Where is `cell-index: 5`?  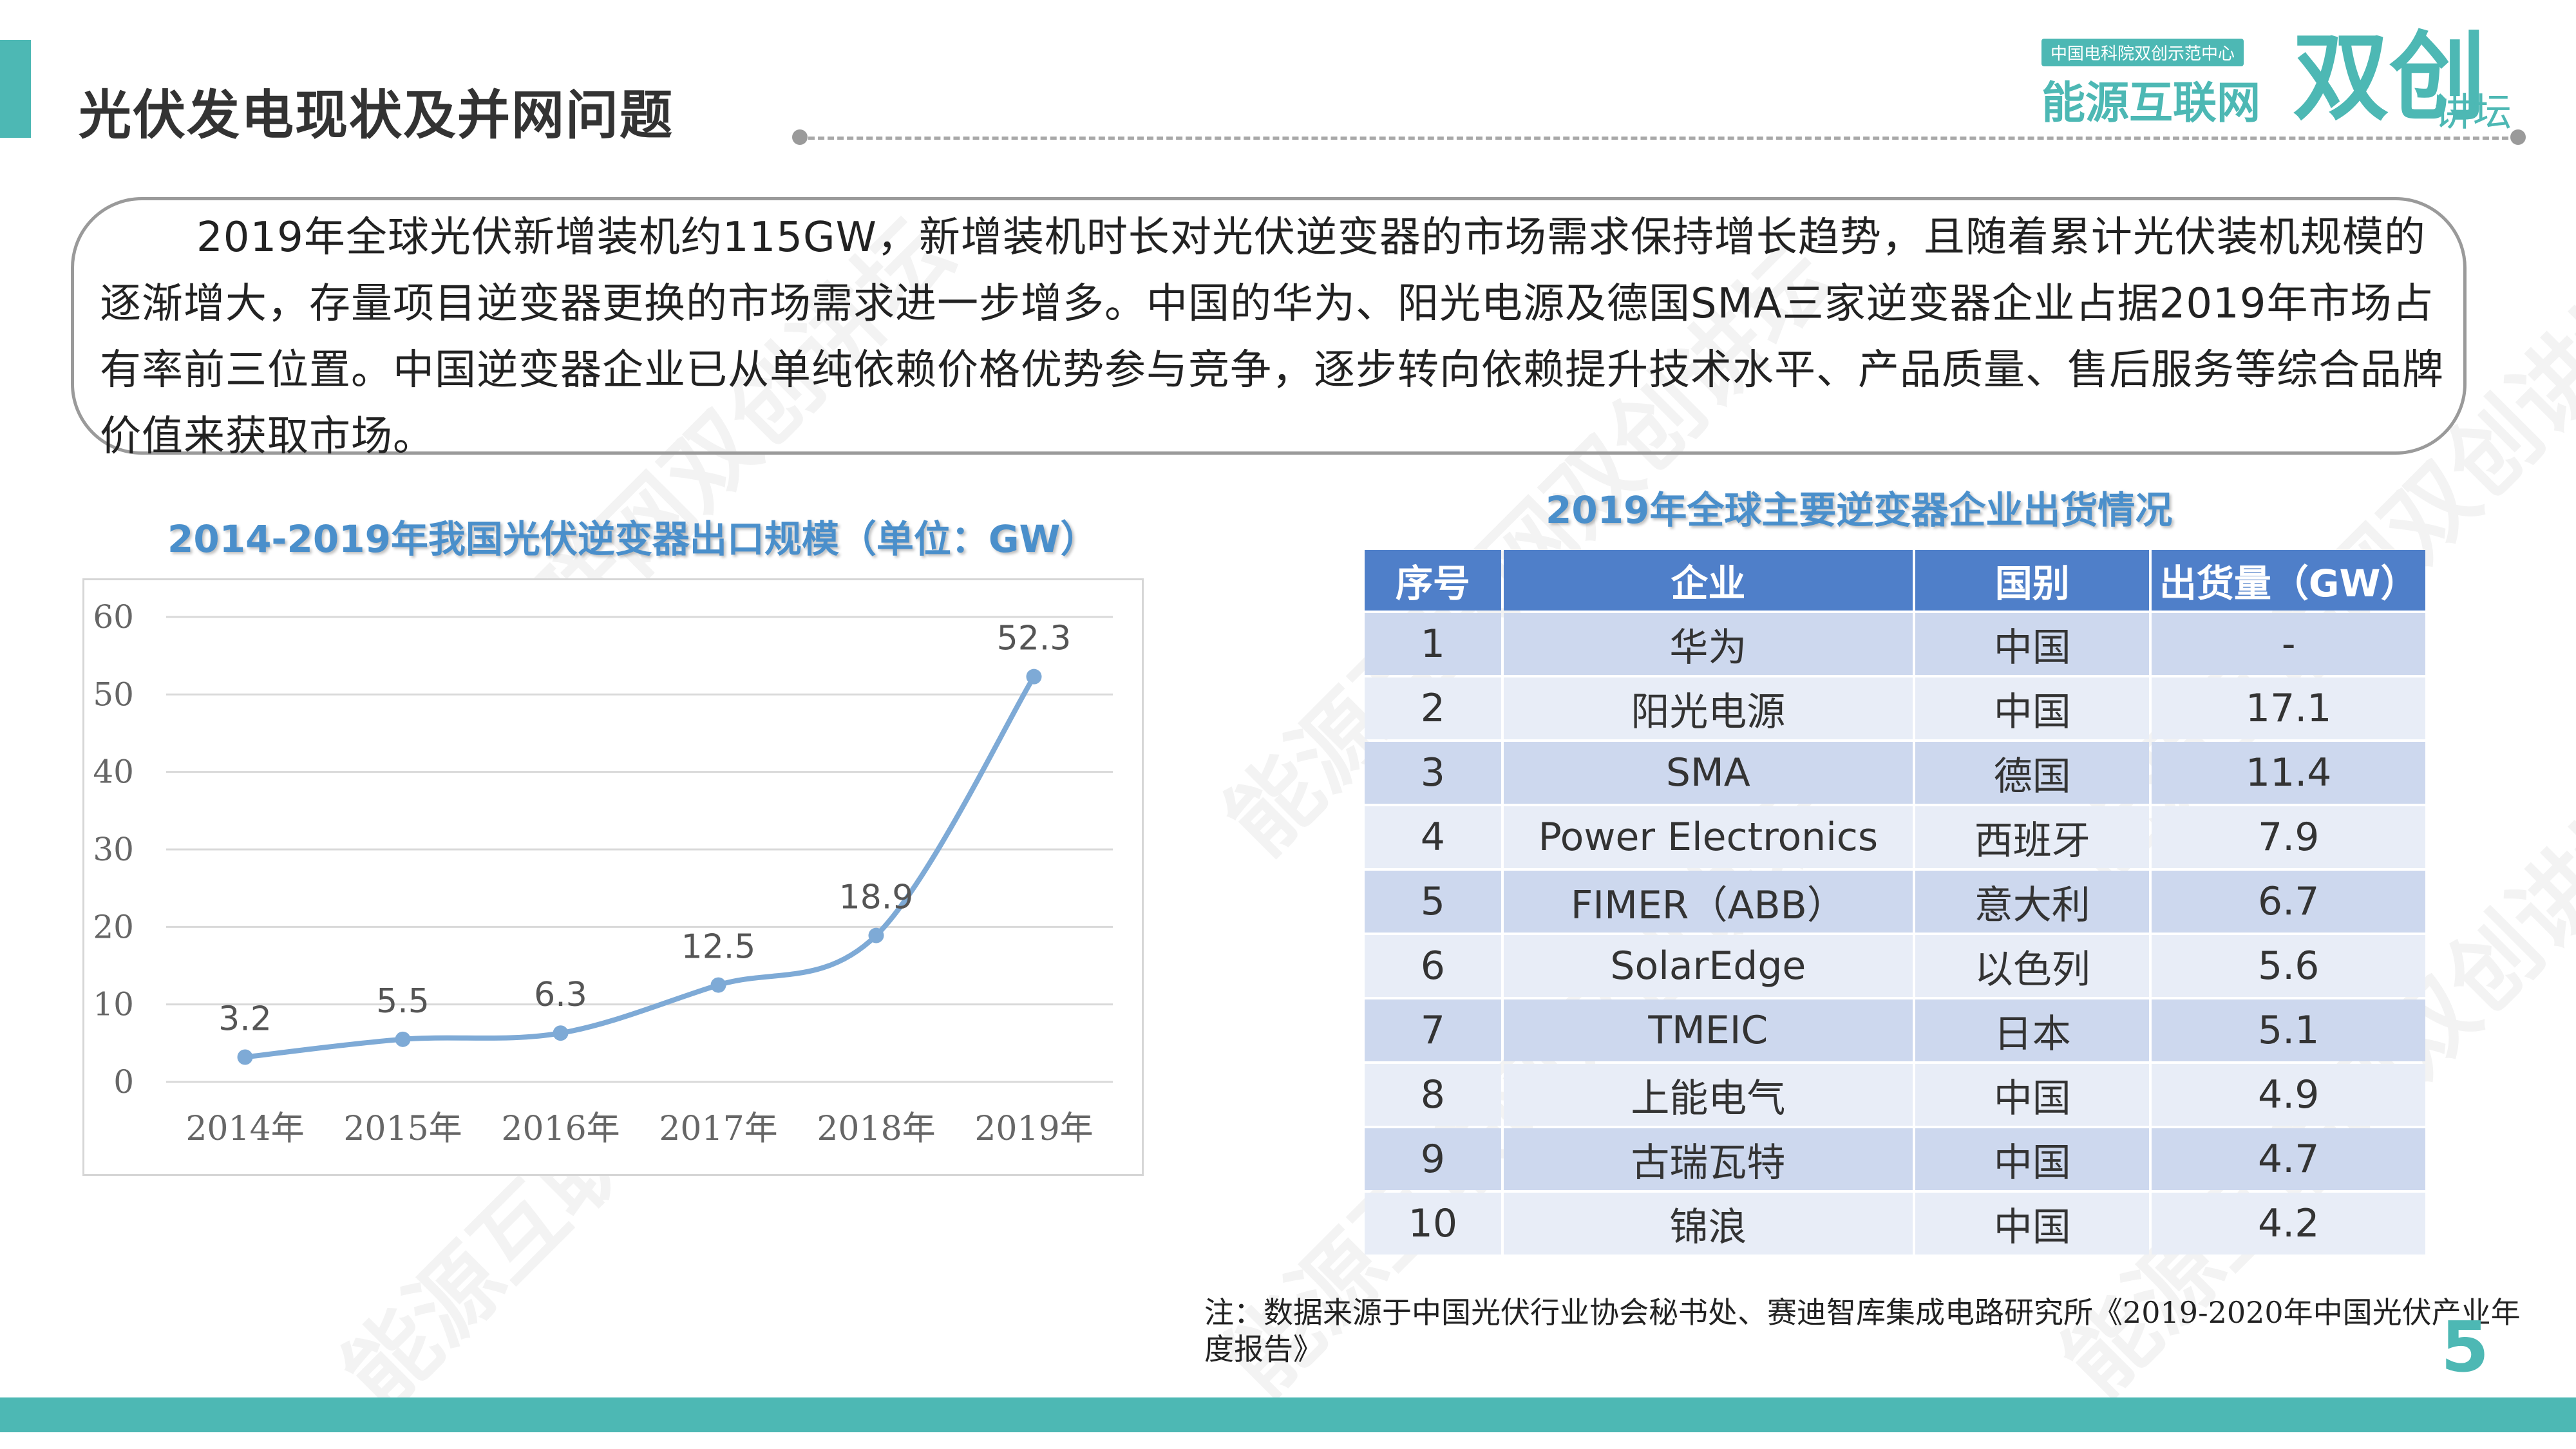 cell-index: 5 is located at coordinates (1433, 902).